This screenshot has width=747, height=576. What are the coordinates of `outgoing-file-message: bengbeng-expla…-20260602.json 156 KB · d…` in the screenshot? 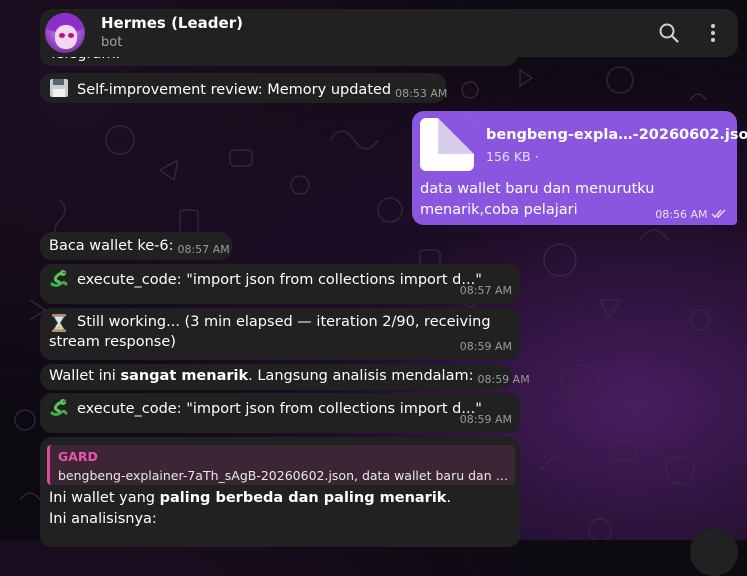 It's located at (579, 168).